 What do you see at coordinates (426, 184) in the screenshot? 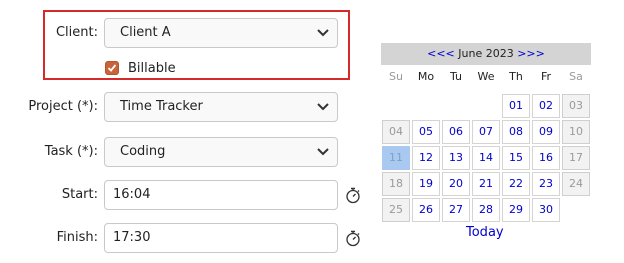
I see `calendar-day: 19` at bounding box center [426, 184].